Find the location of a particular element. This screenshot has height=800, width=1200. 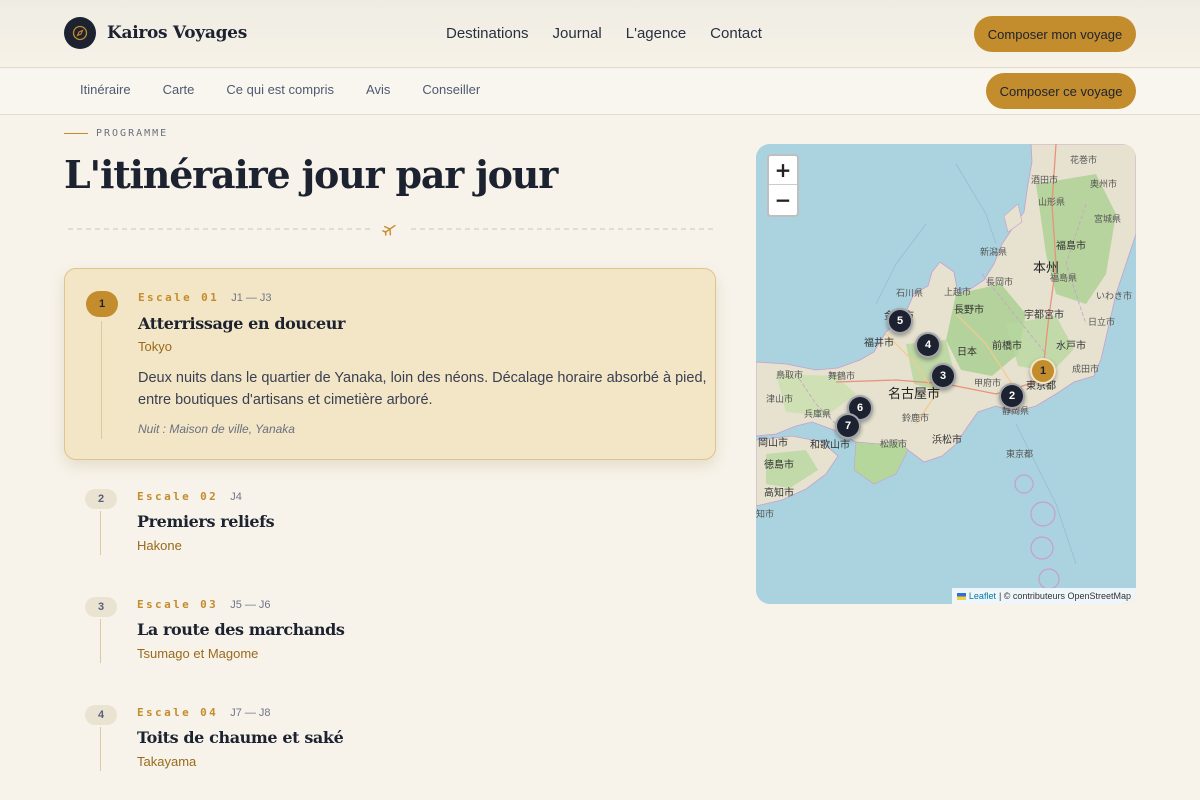

escale-label: Escale 02 is located at coordinates (178, 496).